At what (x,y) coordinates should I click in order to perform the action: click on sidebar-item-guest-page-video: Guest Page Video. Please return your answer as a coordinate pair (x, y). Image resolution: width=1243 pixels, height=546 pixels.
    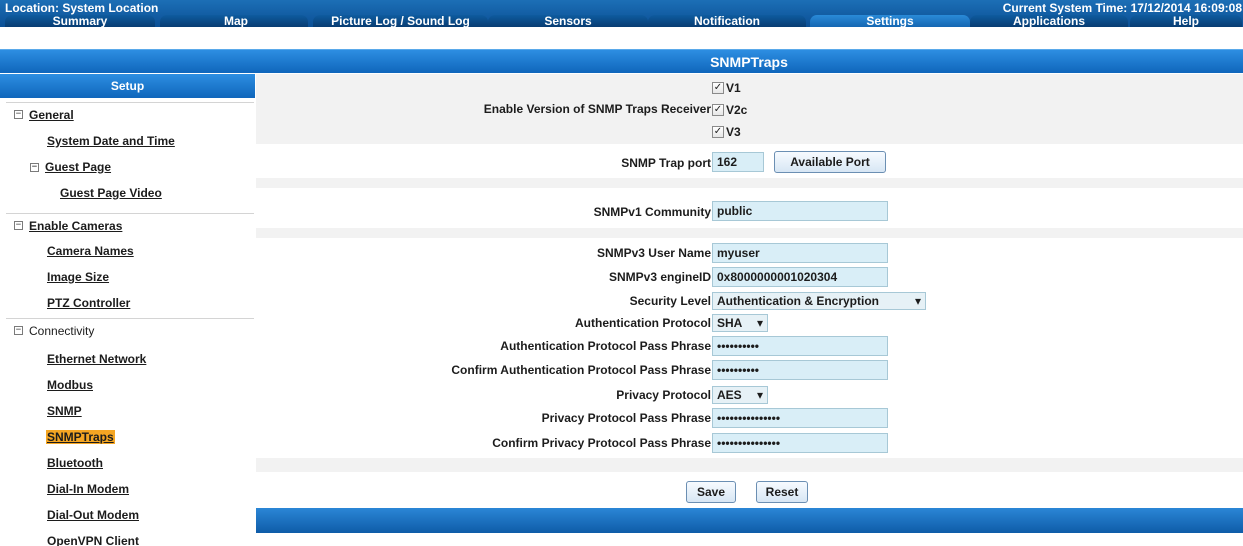
    Looking at the image, I should click on (111, 193).